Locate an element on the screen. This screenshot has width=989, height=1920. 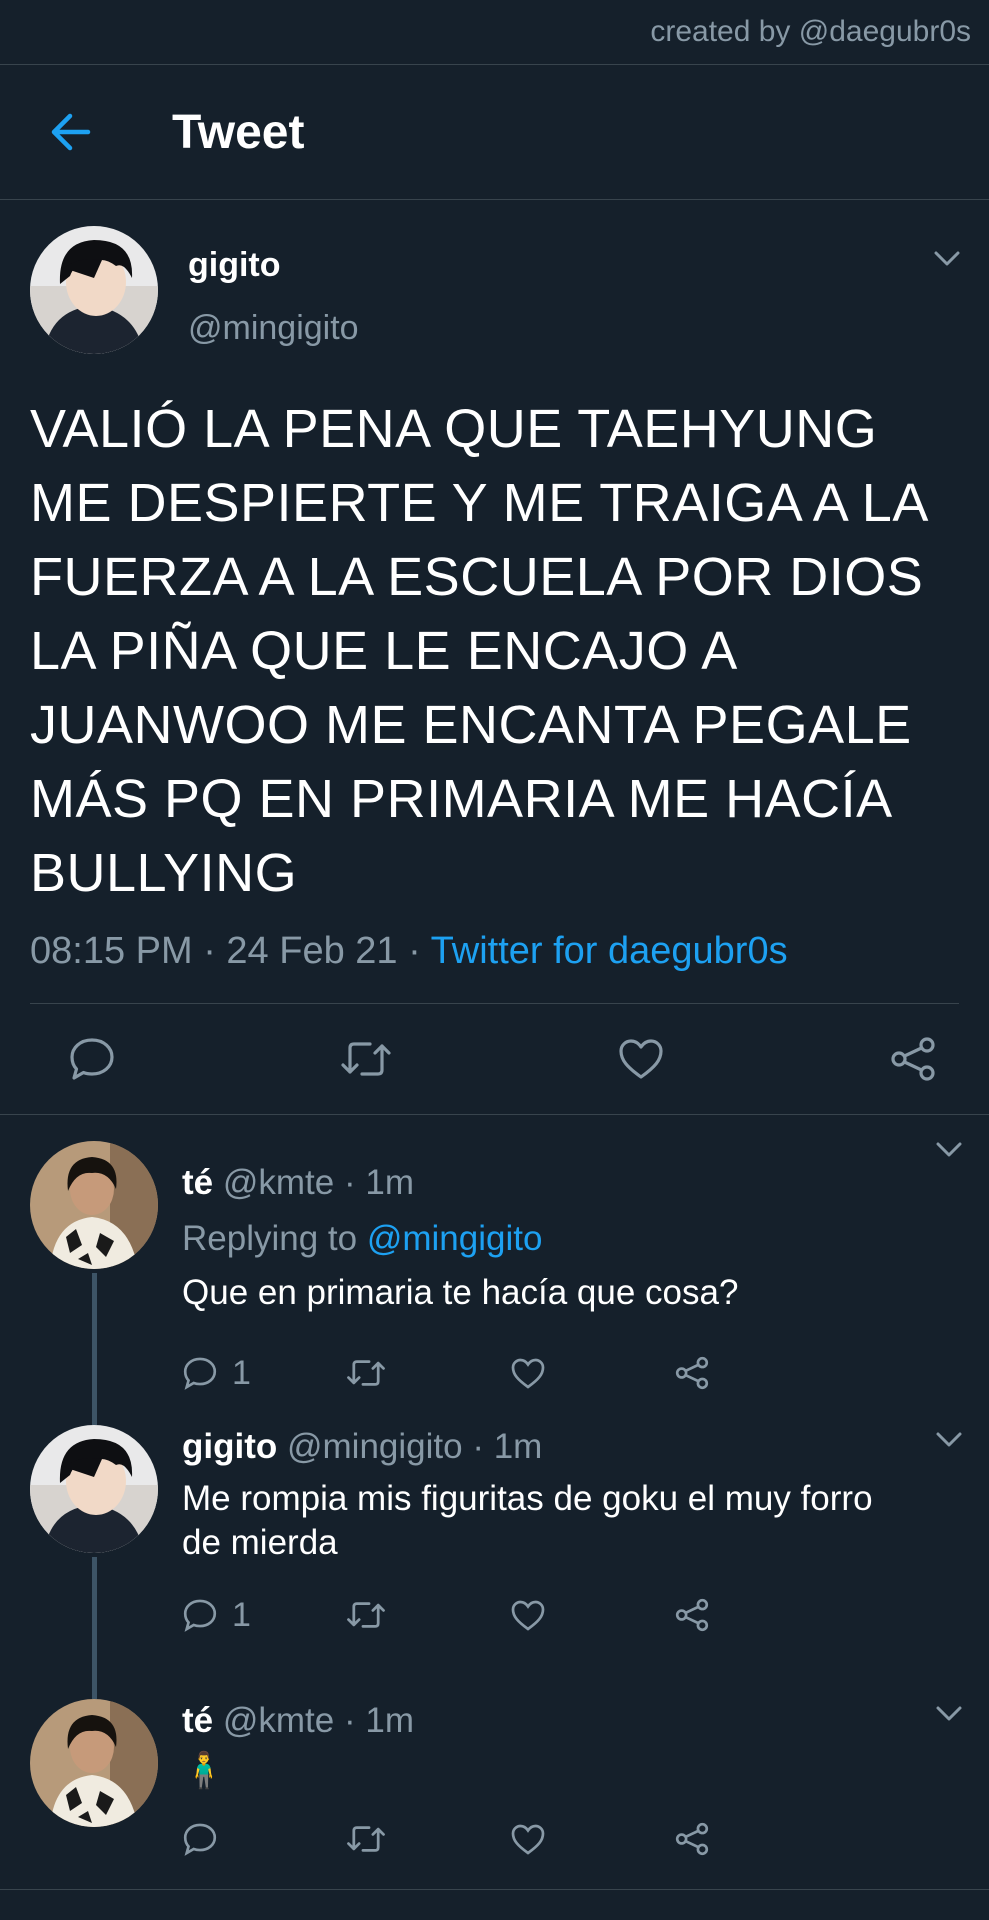
replying-to-prefix: Replying to is located at coordinates (274, 1238).